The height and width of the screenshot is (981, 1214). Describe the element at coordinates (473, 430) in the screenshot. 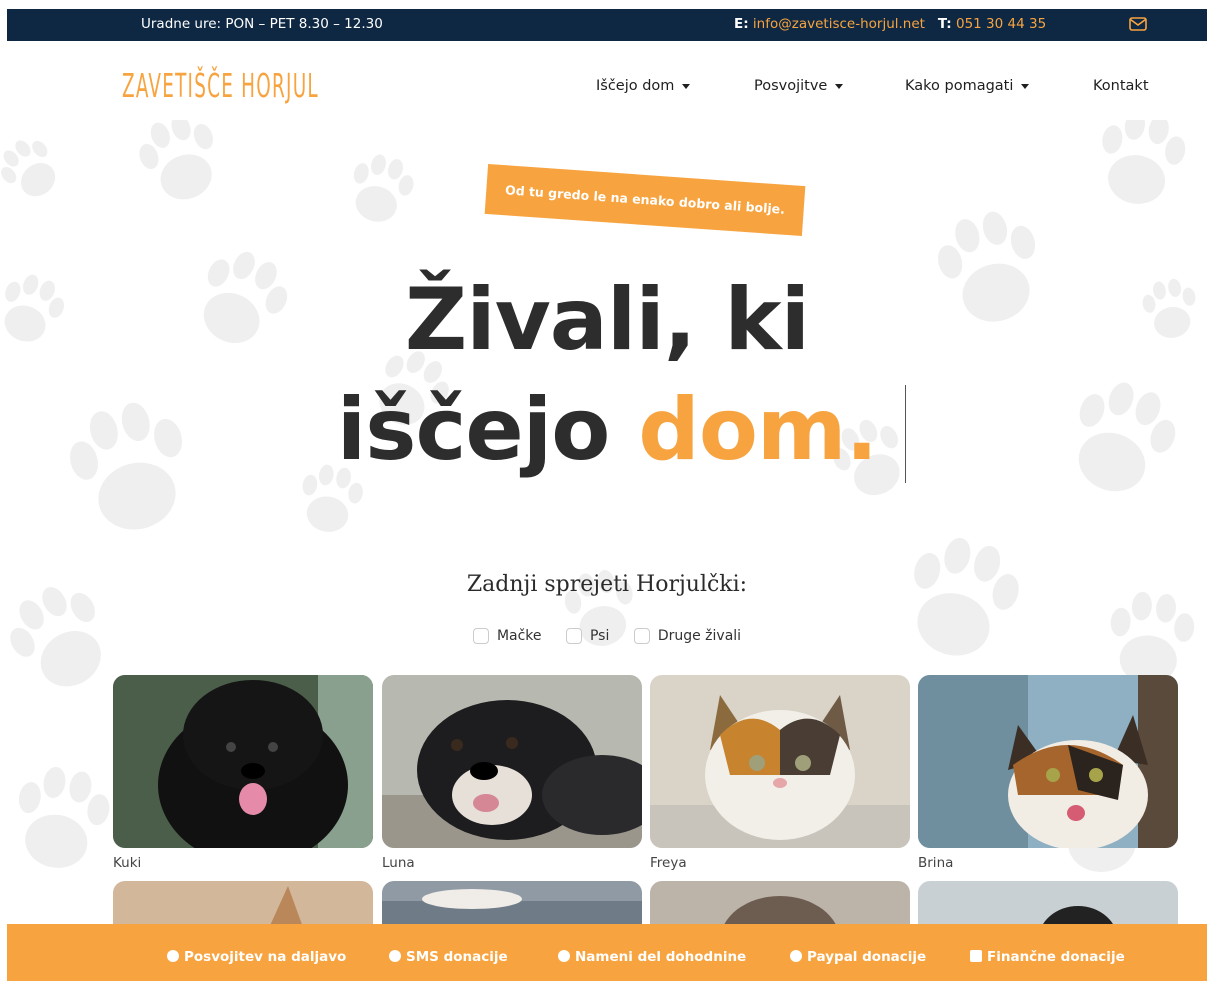

I see `hero-heading-word: iščejo` at that location.